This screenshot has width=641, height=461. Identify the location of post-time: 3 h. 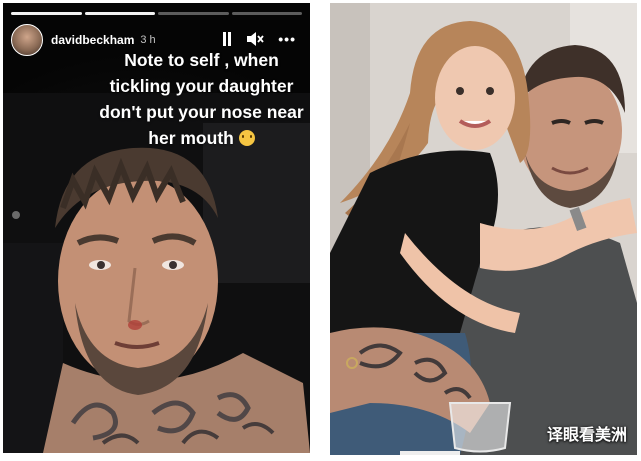
(148, 40).